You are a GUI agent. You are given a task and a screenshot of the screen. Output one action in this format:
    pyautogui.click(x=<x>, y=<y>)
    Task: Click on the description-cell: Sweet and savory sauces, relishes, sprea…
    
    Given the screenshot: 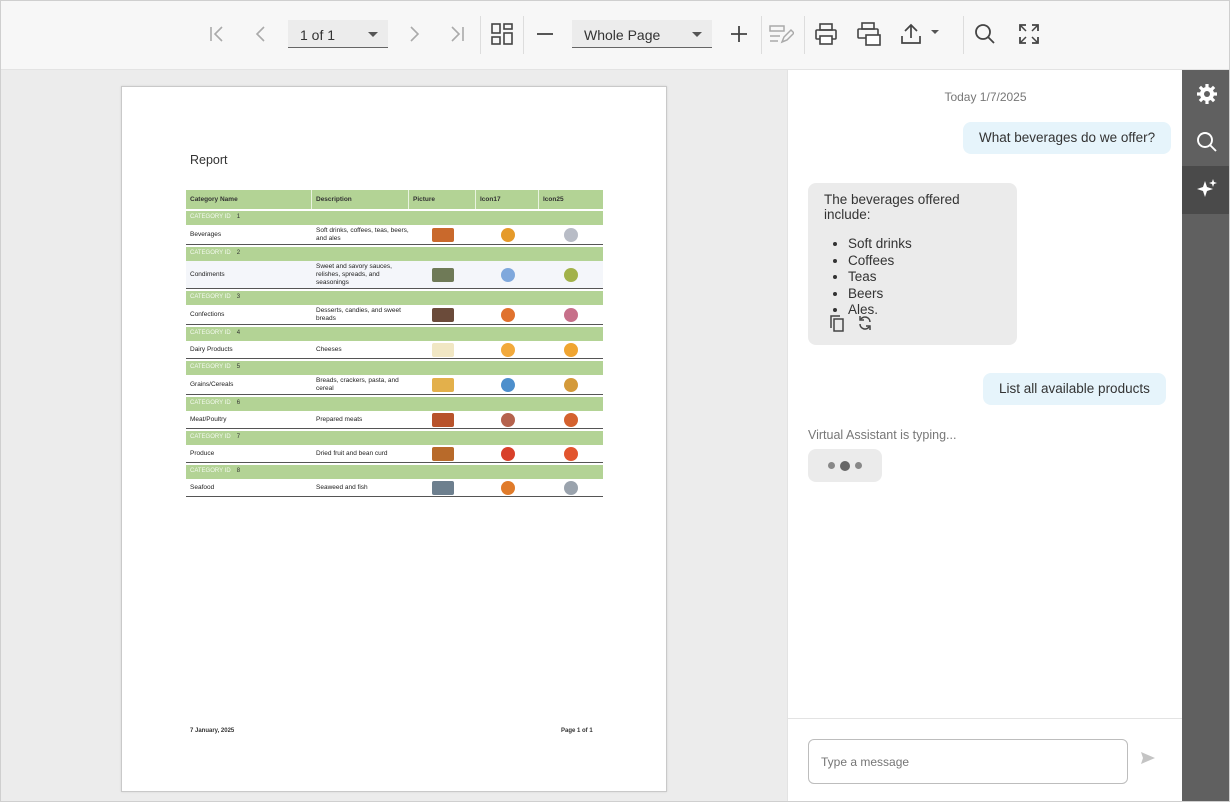 What is the action you would take?
    pyautogui.click(x=354, y=274)
    